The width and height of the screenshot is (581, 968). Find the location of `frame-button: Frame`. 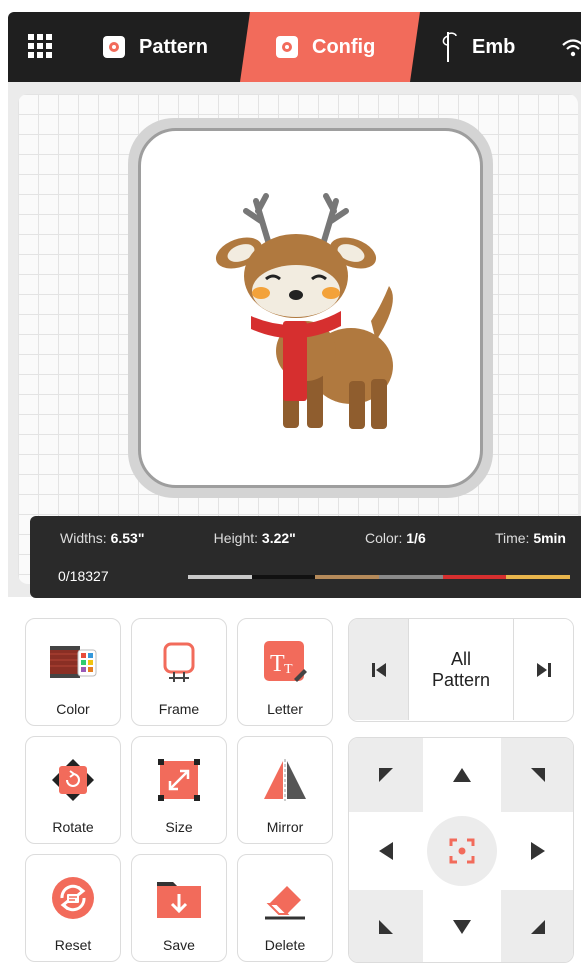

frame-button: Frame is located at coordinates (179, 672).